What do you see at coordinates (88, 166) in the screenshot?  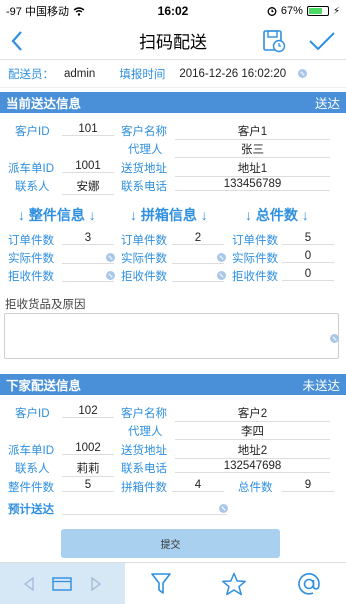 I see `dispatch-id-value: 1001` at bounding box center [88, 166].